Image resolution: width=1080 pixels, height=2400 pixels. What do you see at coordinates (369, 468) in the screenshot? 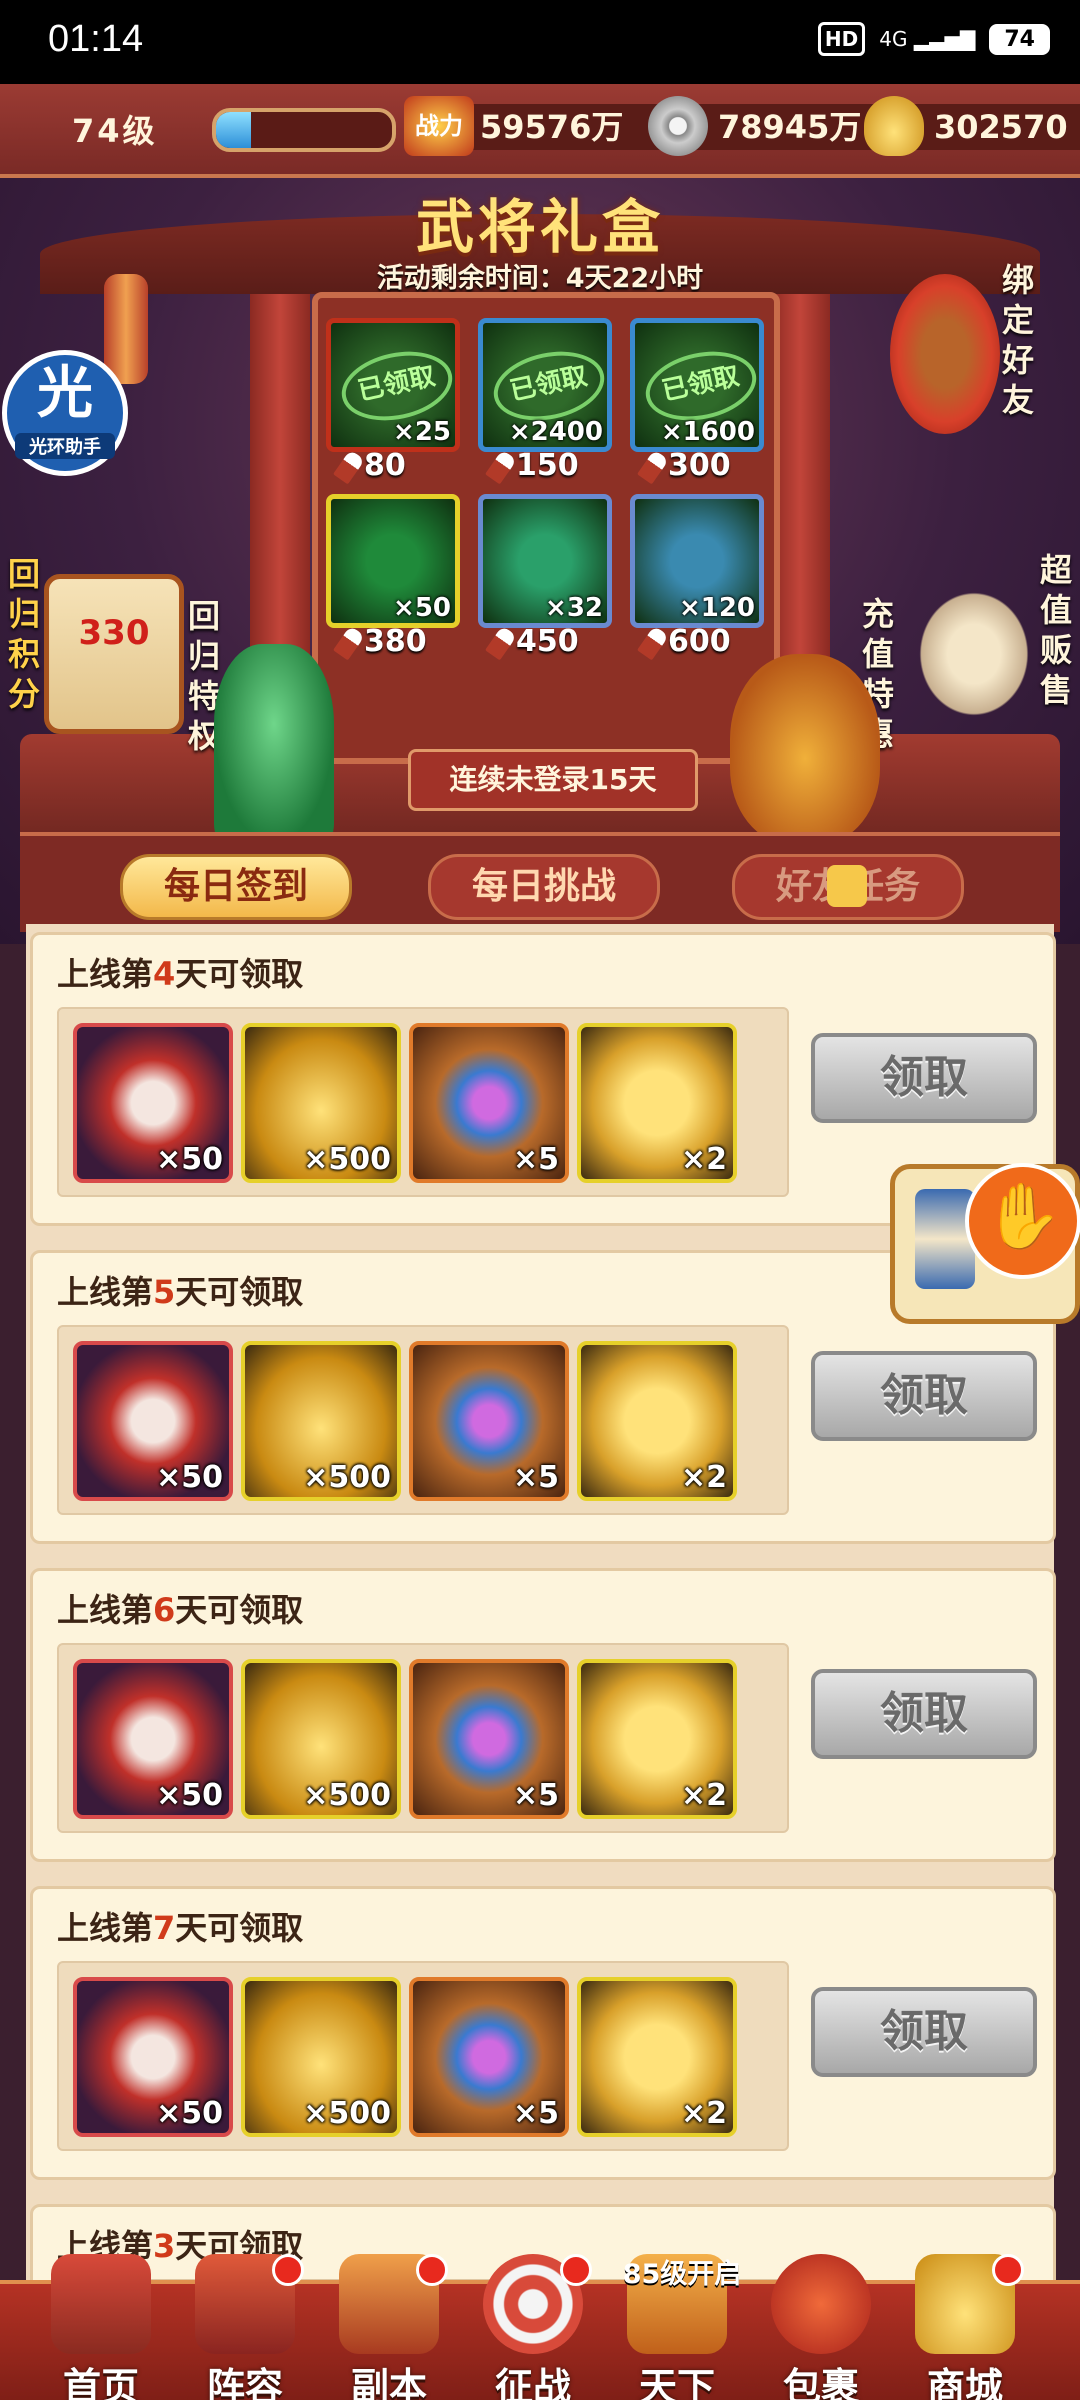
I see `gift-price: 80` at bounding box center [369, 468].